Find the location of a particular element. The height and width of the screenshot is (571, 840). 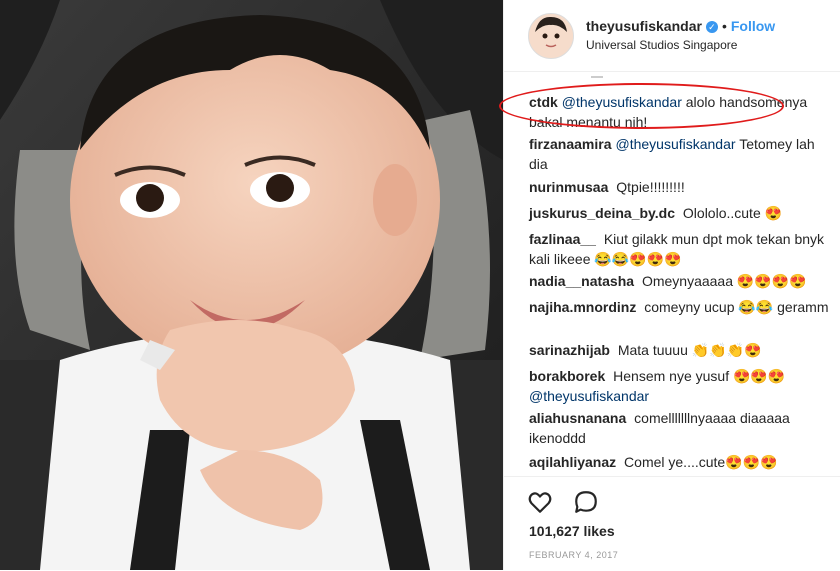

comment-username: juskurus_deina_by.dc is located at coordinates (602, 213).